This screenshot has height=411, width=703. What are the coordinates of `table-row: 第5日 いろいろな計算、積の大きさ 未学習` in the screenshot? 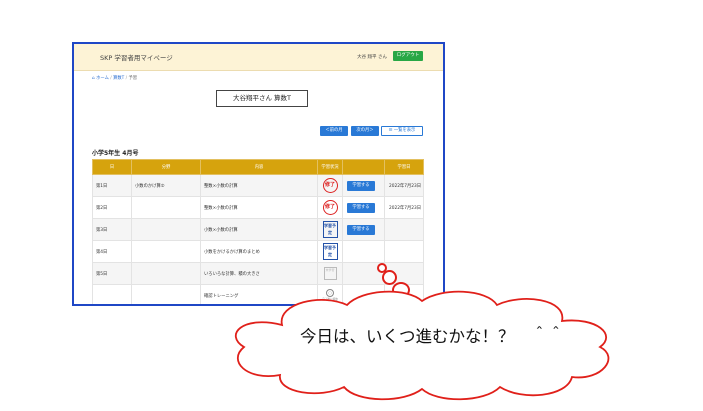 It's located at (258, 273).